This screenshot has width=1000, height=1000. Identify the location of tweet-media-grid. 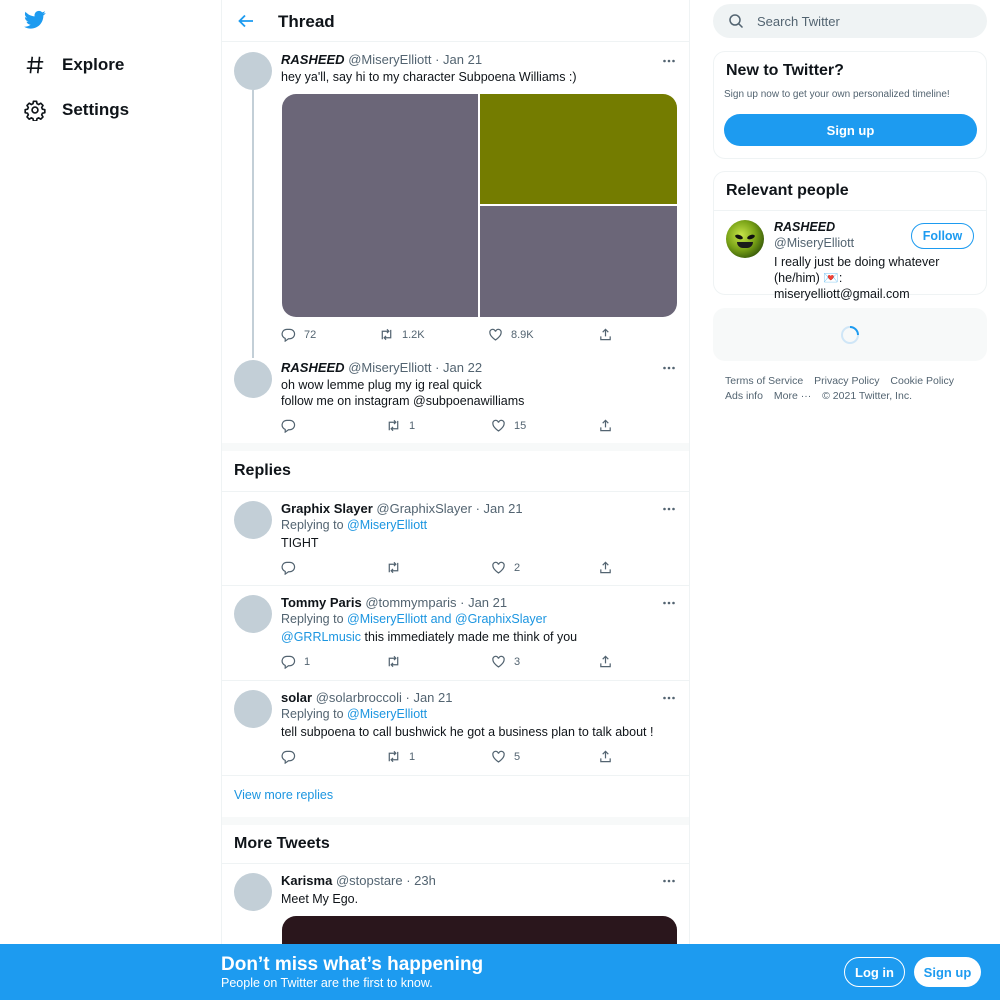
(479, 205).